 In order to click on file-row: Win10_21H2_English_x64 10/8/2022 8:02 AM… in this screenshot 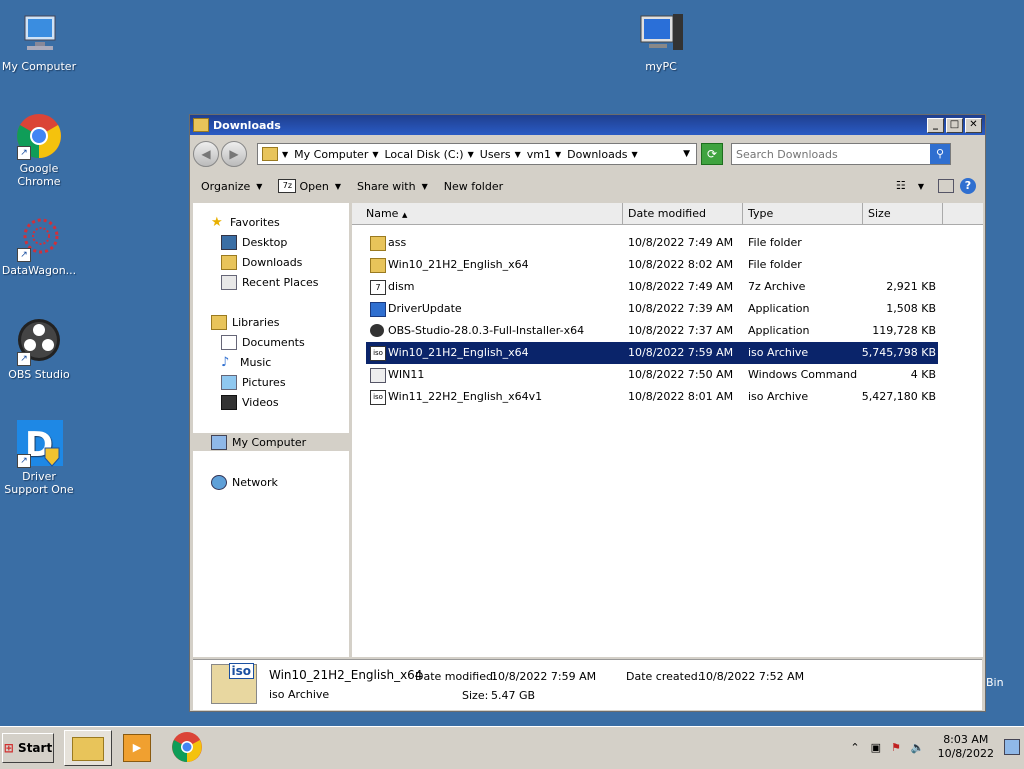, I will do `click(652, 265)`.